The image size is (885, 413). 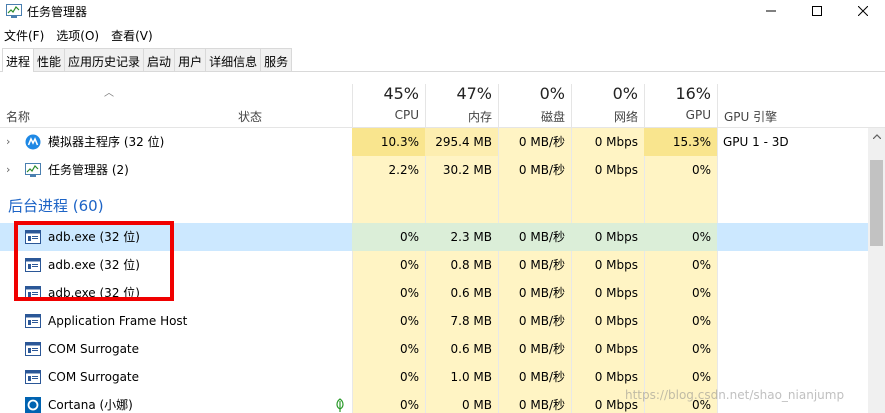 I want to click on cortana-icon, so click(x=33, y=405).